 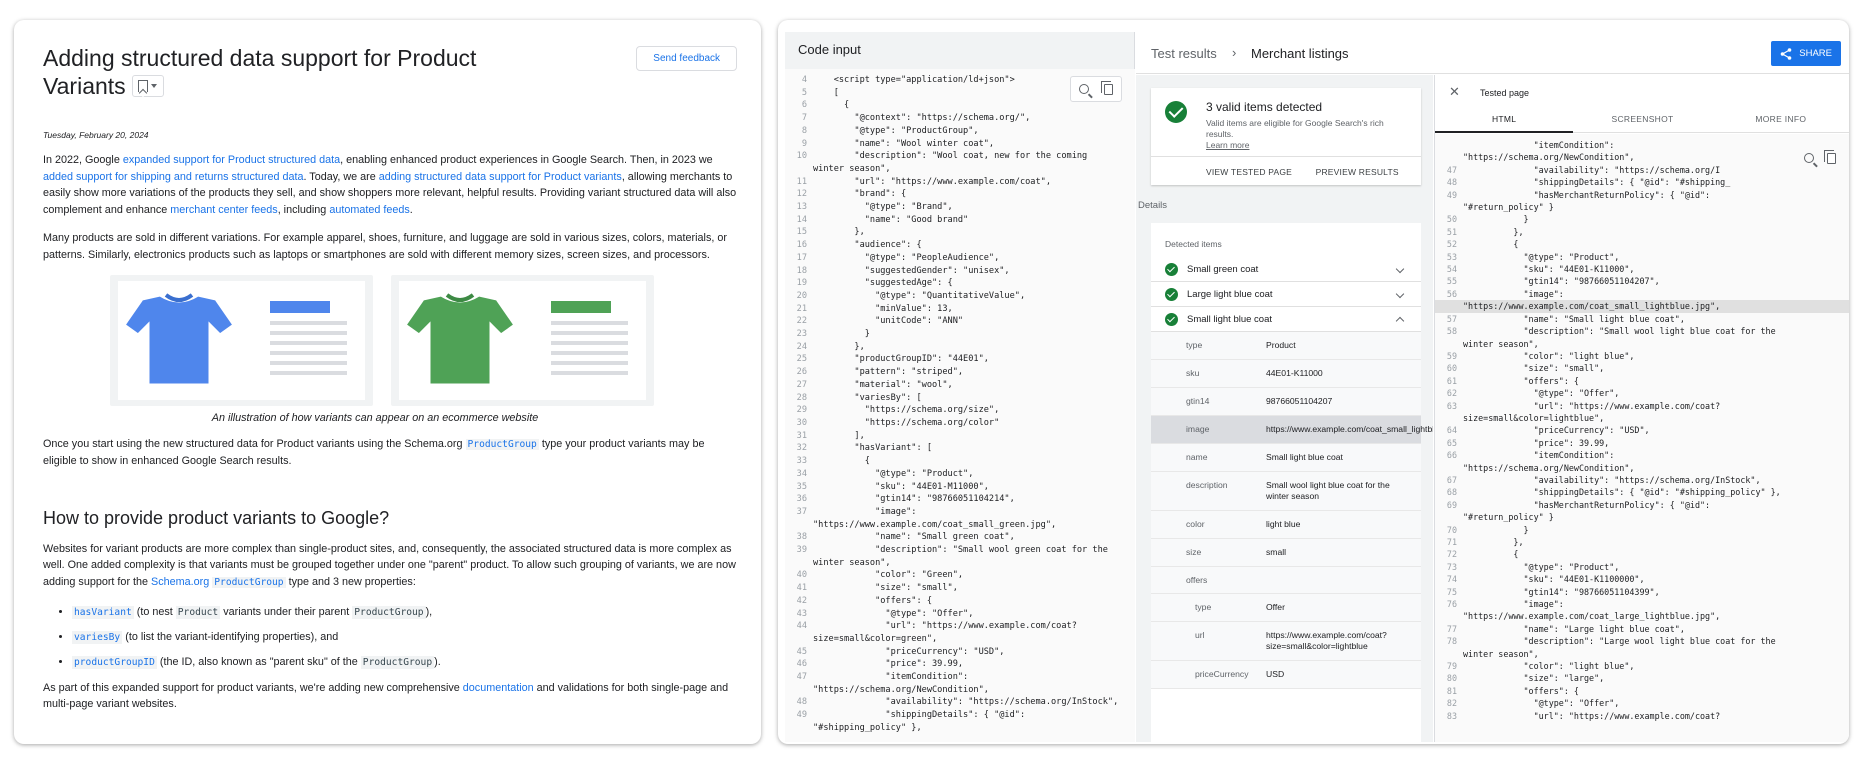 What do you see at coordinates (1642, 119) in the screenshot?
I see `tab-screenshot: SCREENSHOT` at bounding box center [1642, 119].